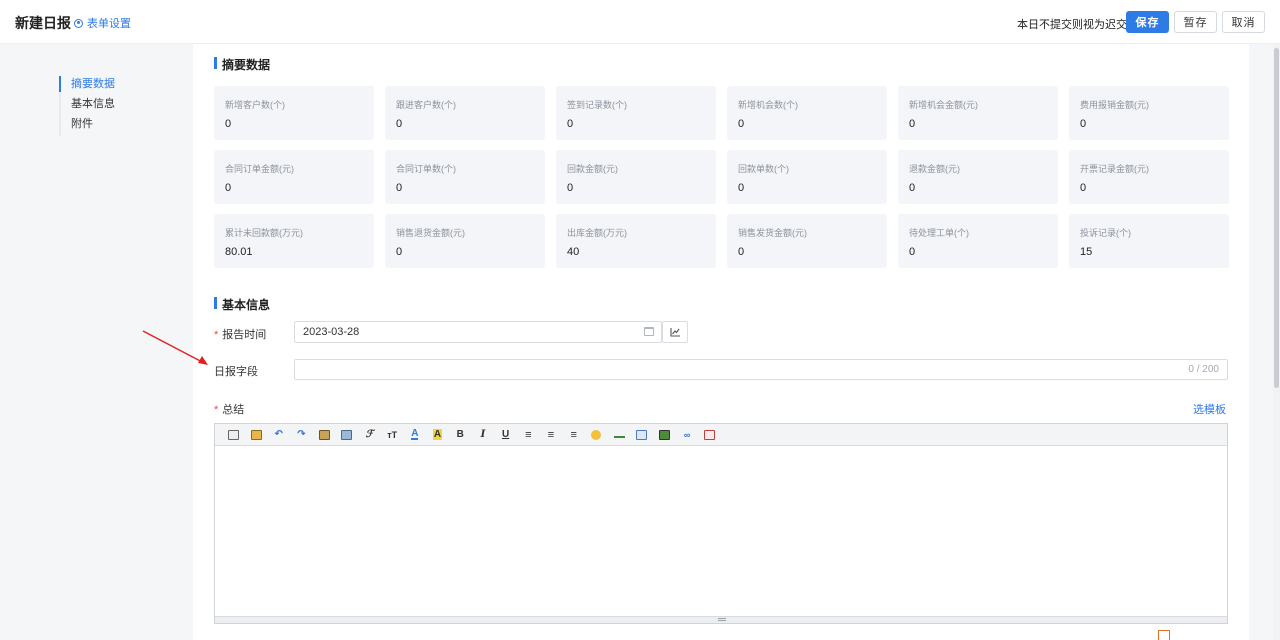 The height and width of the screenshot is (640, 1280). What do you see at coordinates (294, 113) in the screenshot?
I see `summary-card: 新增客户数(个) 0` at bounding box center [294, 113].